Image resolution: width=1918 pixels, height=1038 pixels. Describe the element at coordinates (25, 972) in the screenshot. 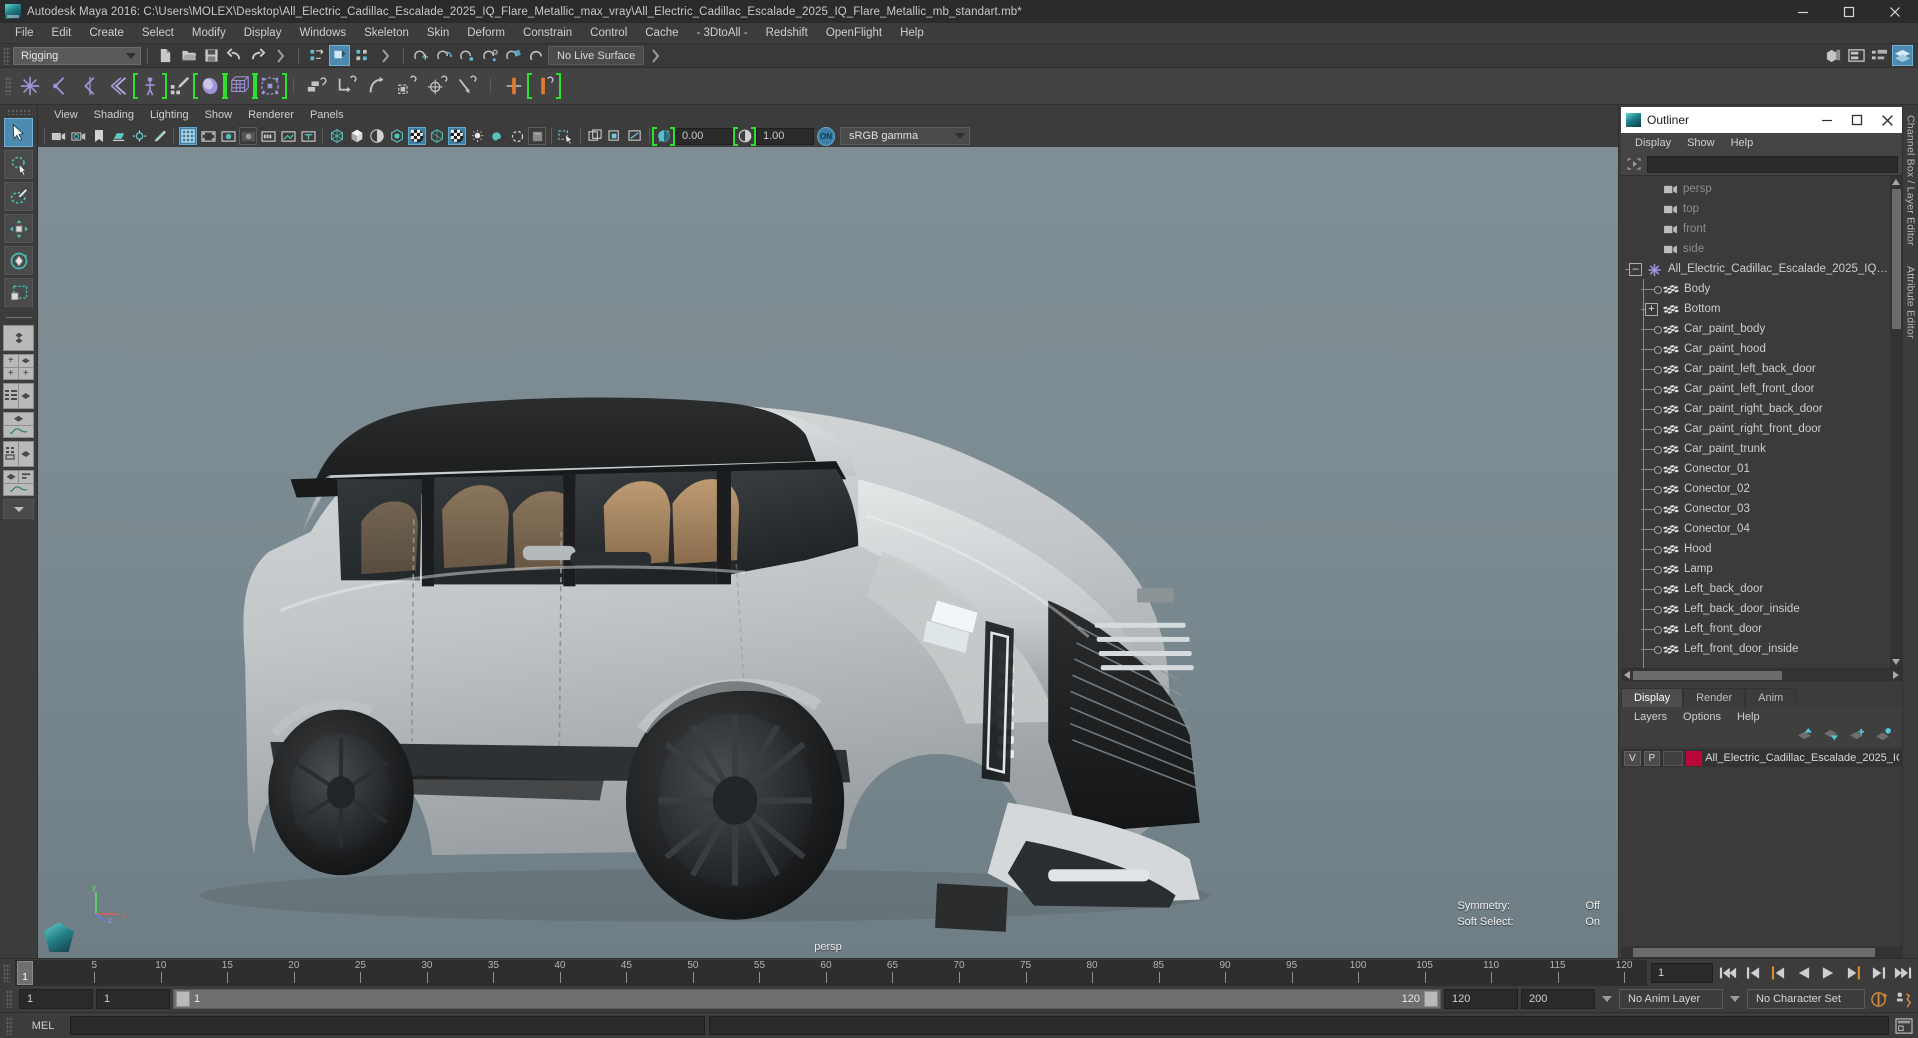

I see `current-time-indicator: 1` at that location.